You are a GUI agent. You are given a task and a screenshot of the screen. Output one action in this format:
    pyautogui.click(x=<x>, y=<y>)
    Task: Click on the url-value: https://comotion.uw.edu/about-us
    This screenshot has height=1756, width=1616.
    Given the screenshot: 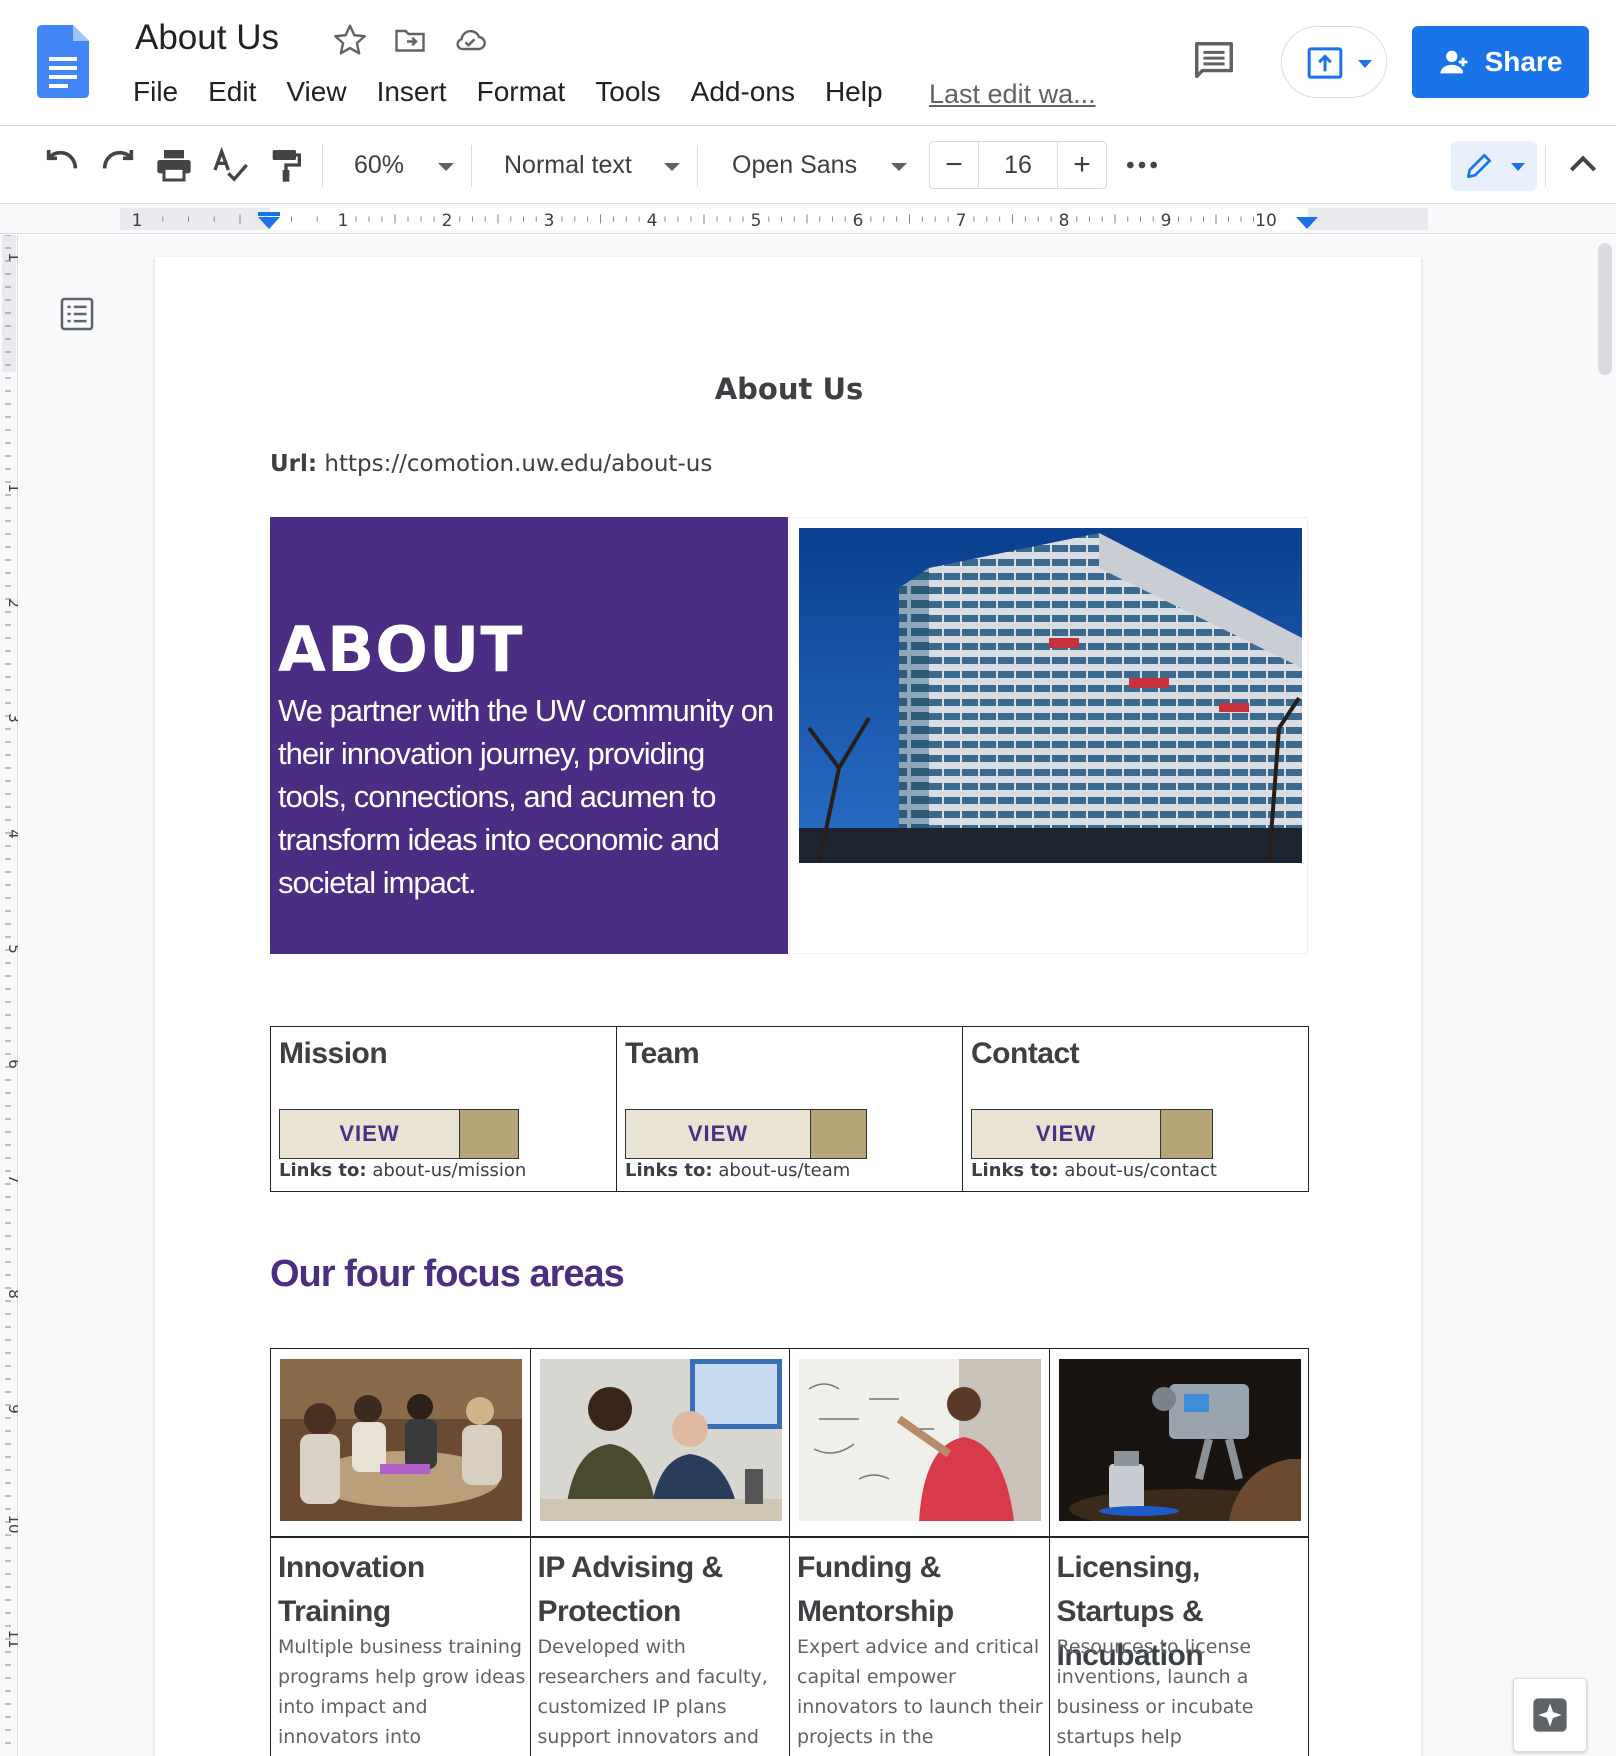 What is the action you would take?
    pyautogui.click(x=518, y=464)
    